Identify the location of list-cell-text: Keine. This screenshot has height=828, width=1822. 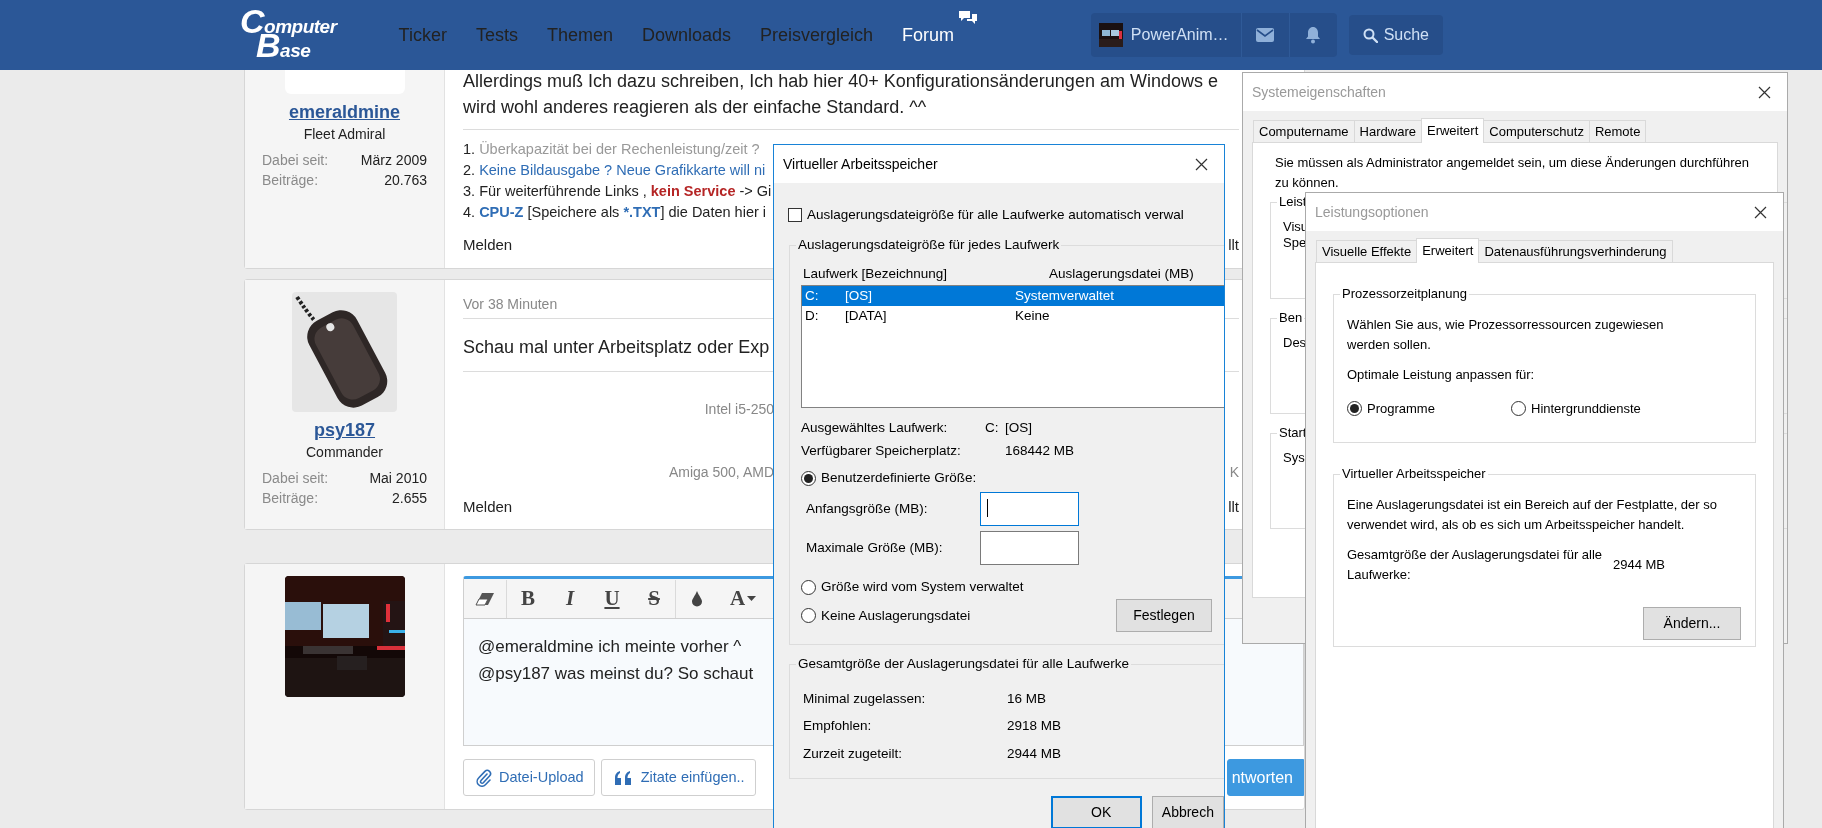
(1032, 316).